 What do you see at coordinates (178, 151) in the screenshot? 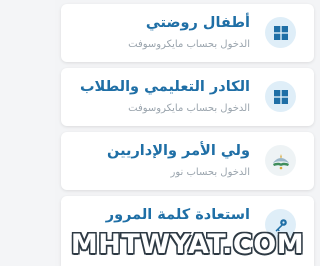
I see `option-title: ولي الأمر والإداريين` at bounding box center [178, 151].